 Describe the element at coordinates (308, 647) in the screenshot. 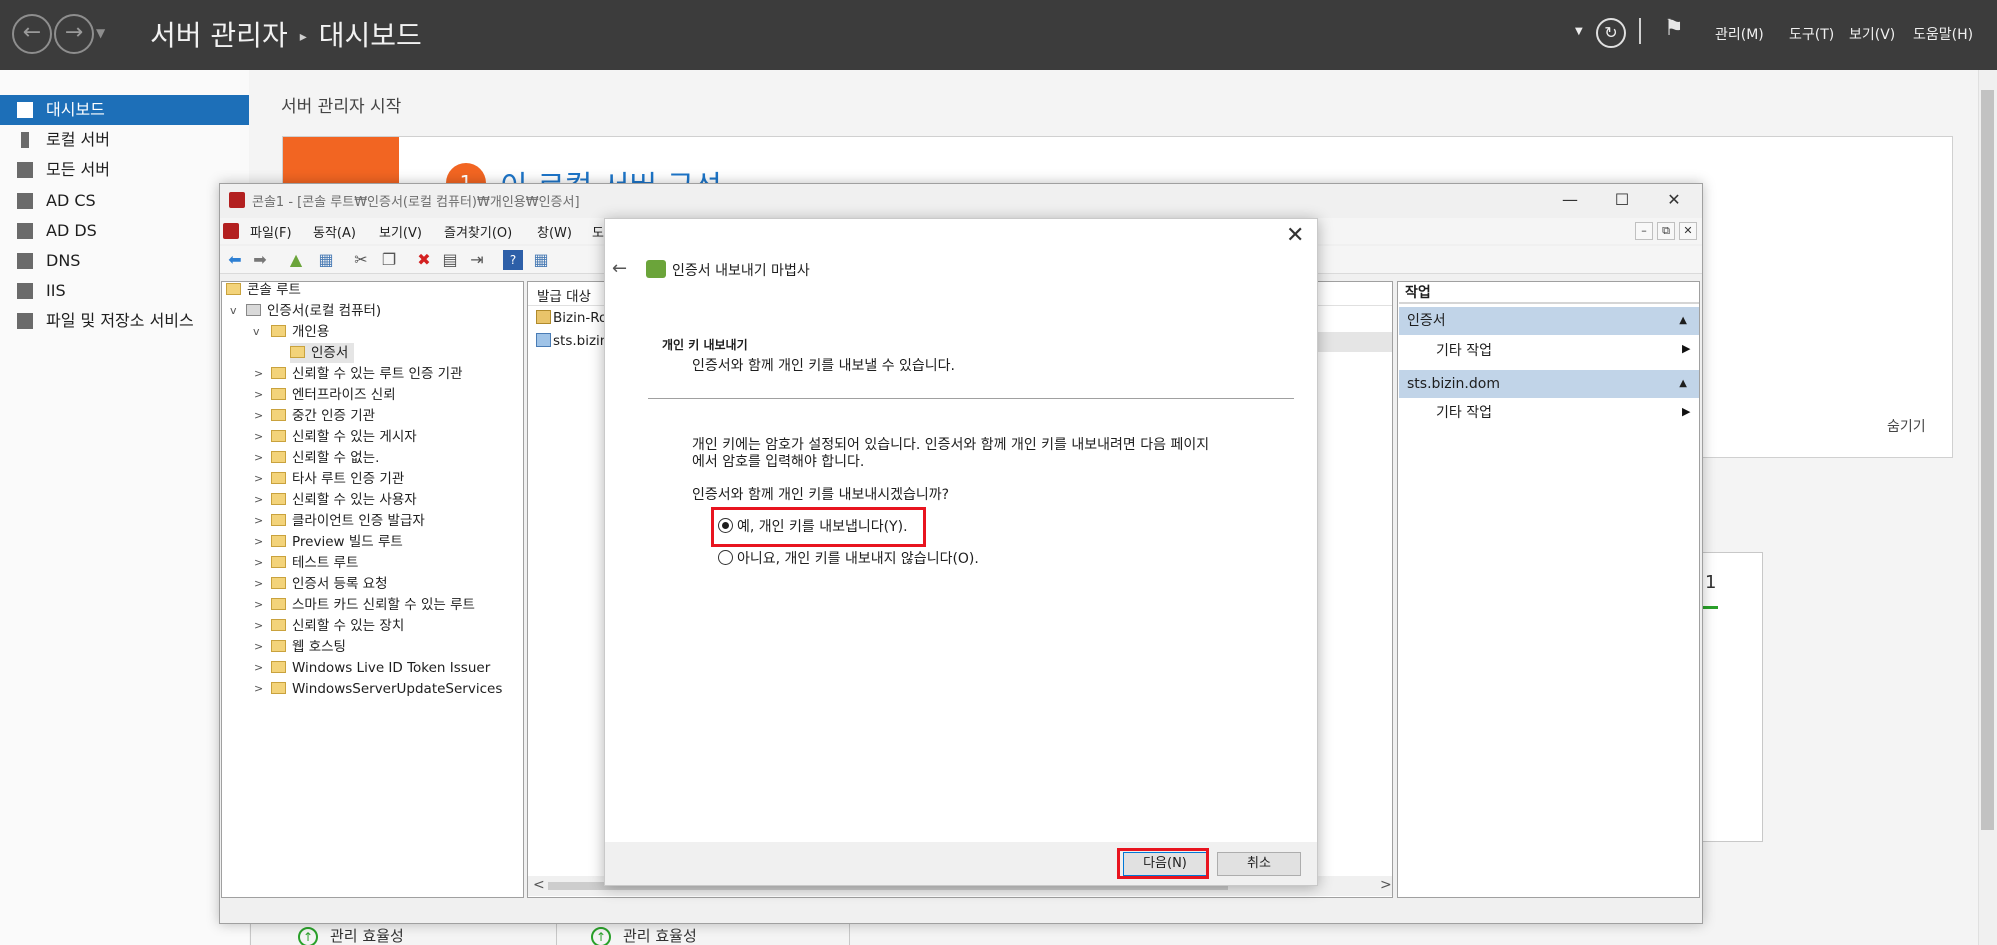

I see `tree-item-folder: 웹 호스팅` at that location.